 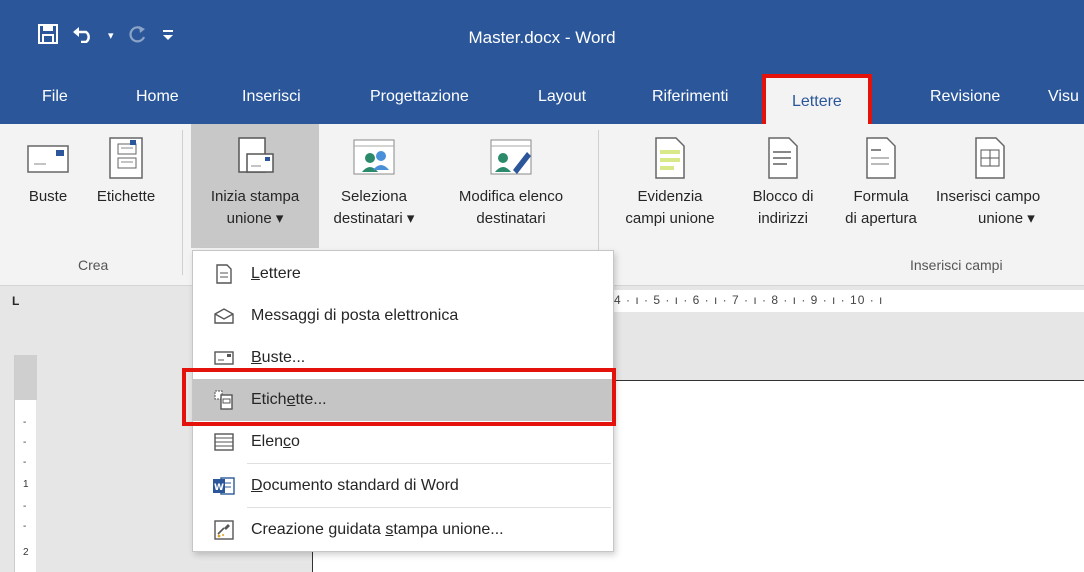 What do you see at coordinates (276, 273) in the screenshot?
I see `menu-item-label: Lettere` at bounding box center [276, 273].